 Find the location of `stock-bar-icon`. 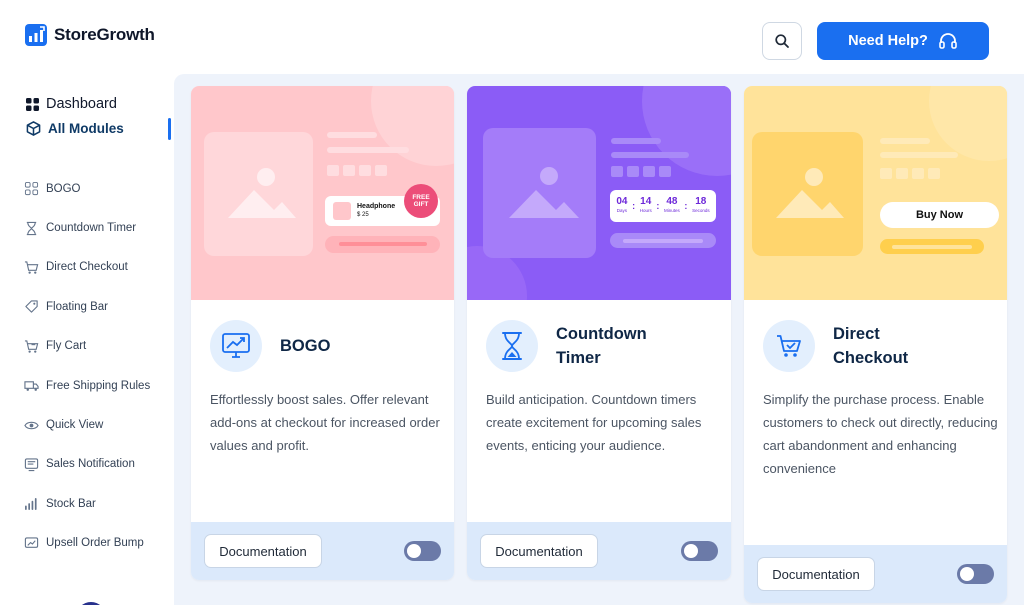

stock-bar-icon is located at coordinates (31, 504).